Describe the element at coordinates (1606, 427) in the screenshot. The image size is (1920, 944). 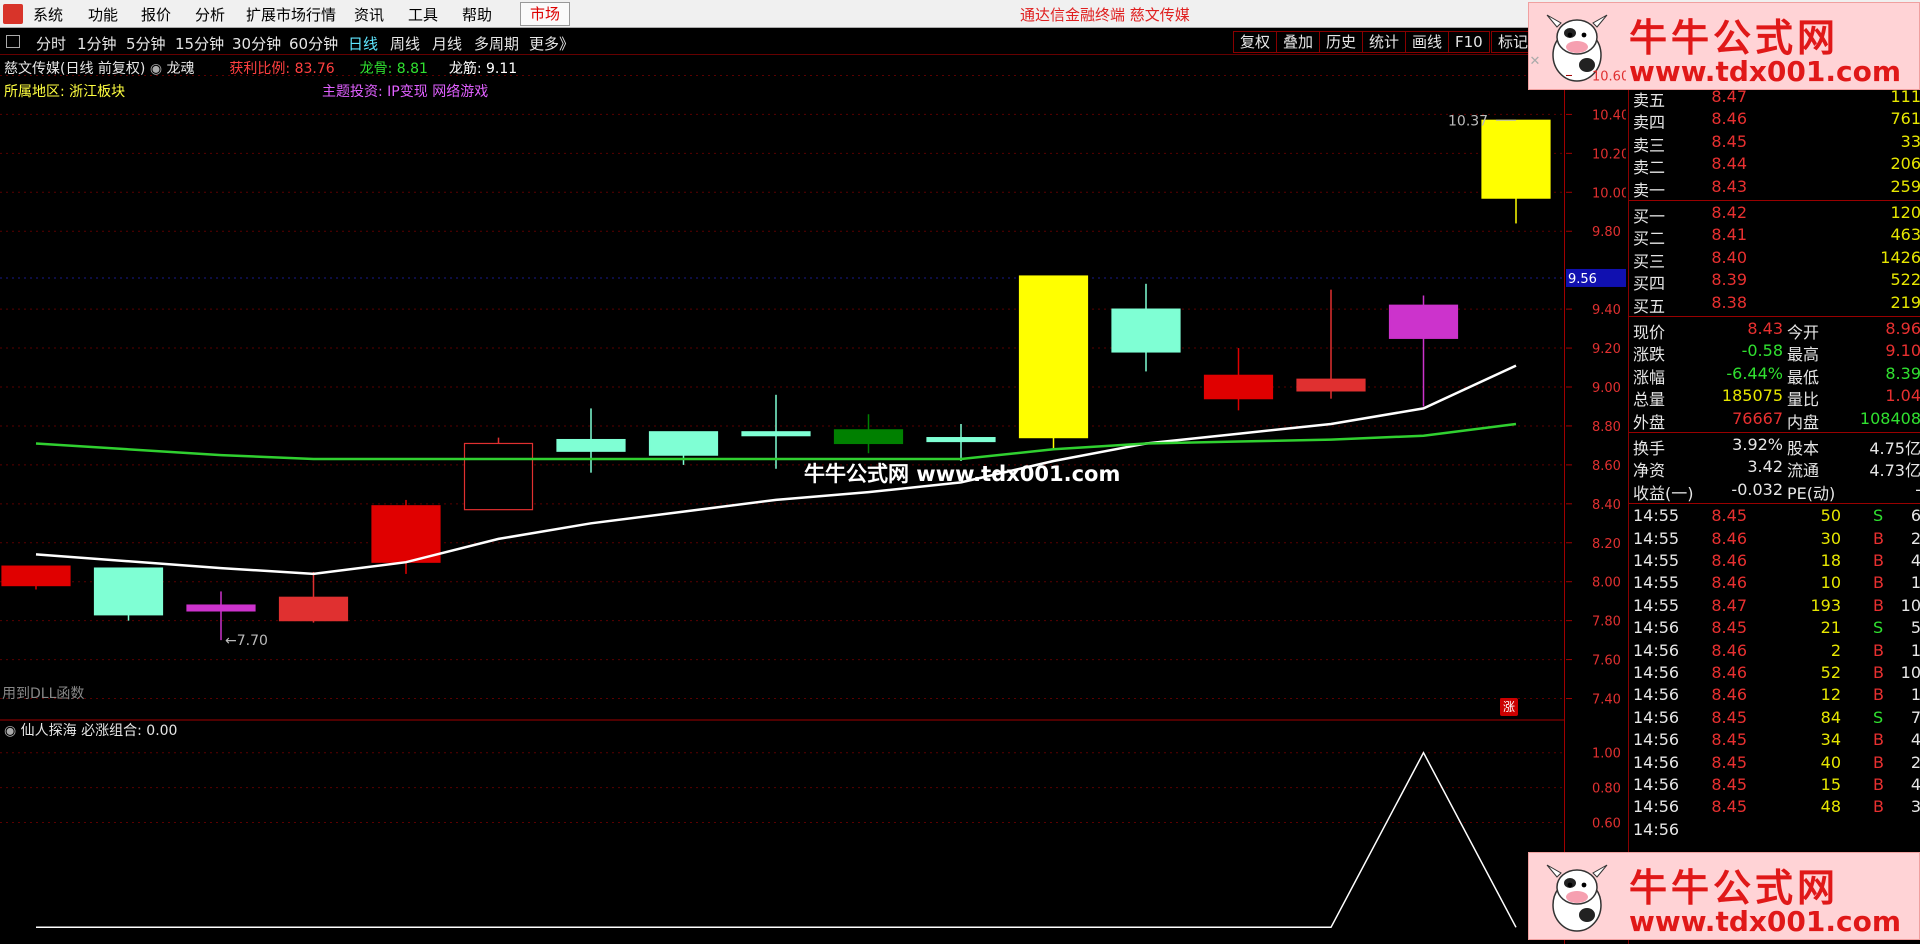
I see `price-tick-label: 8.80` at that location.